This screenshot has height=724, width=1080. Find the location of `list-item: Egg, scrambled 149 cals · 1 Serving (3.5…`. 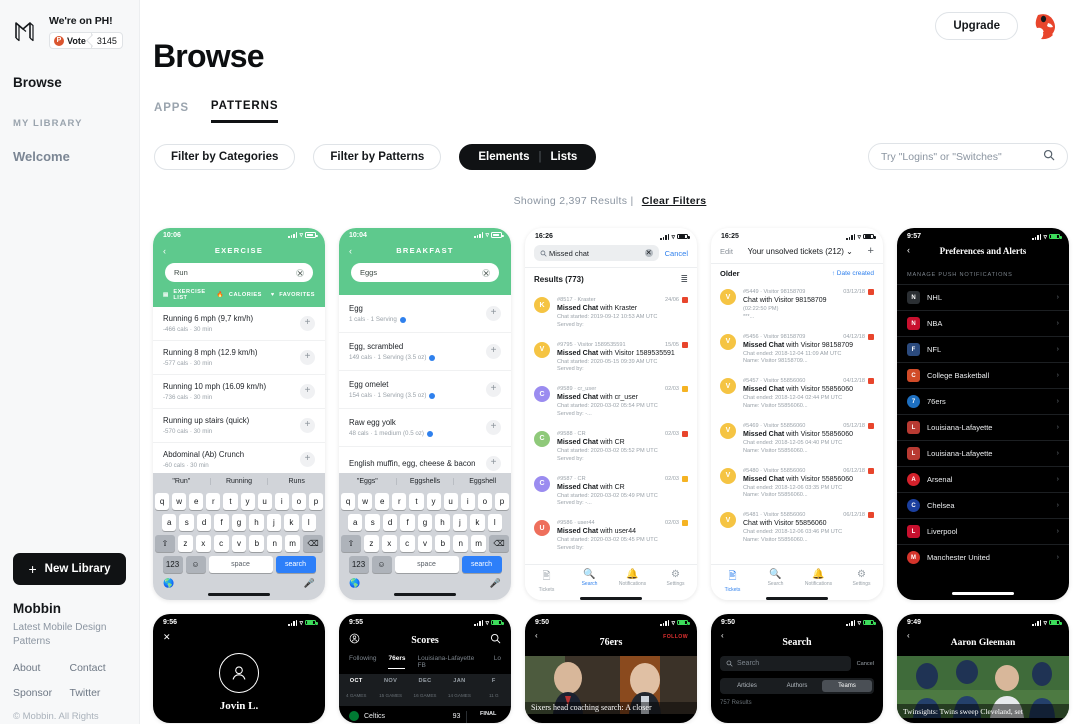

list-item: Egg, scrambled 149 cals · 1 Serving (3.5… is located at coordinates (425, 352).